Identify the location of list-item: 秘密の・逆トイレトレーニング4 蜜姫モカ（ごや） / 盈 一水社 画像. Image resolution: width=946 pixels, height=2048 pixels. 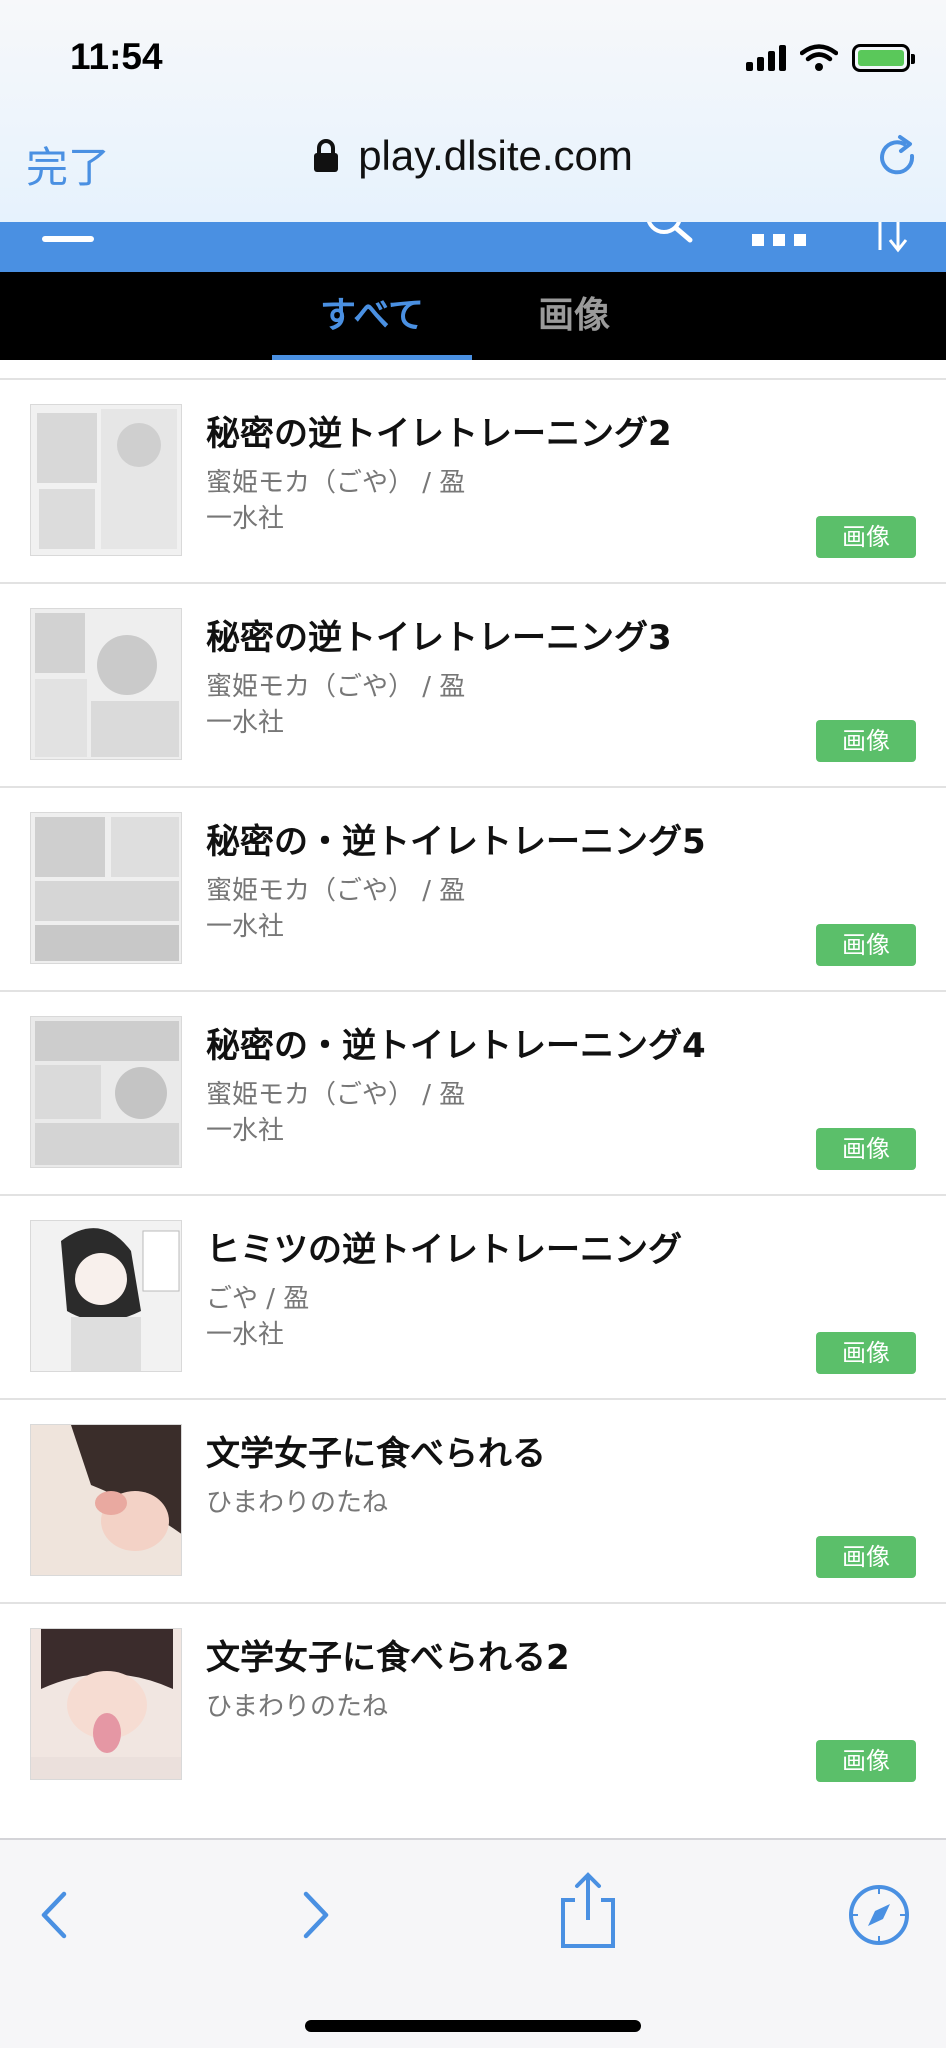
(473, 1094).